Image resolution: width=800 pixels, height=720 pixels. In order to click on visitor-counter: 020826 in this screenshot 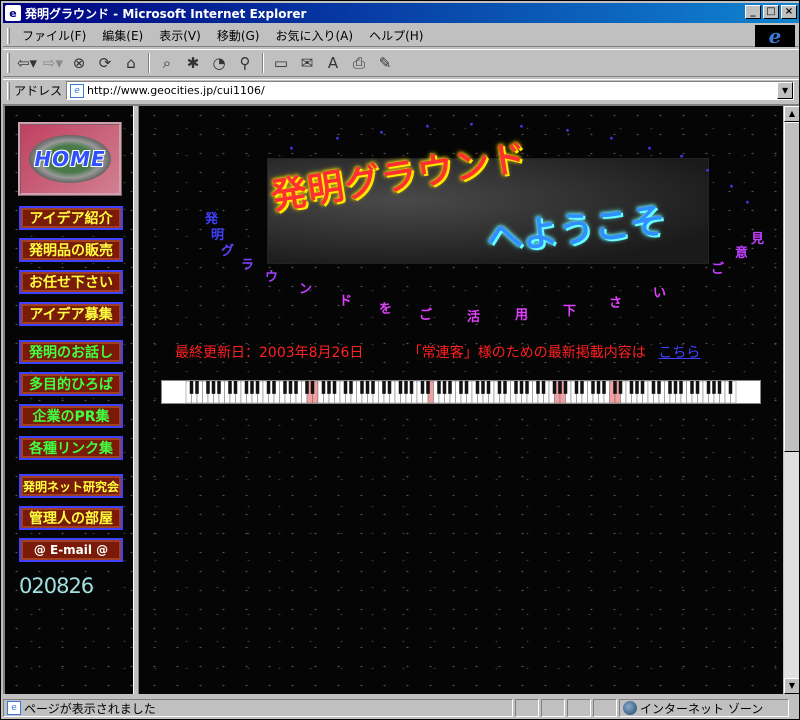, I will do `click(56, 586)`.